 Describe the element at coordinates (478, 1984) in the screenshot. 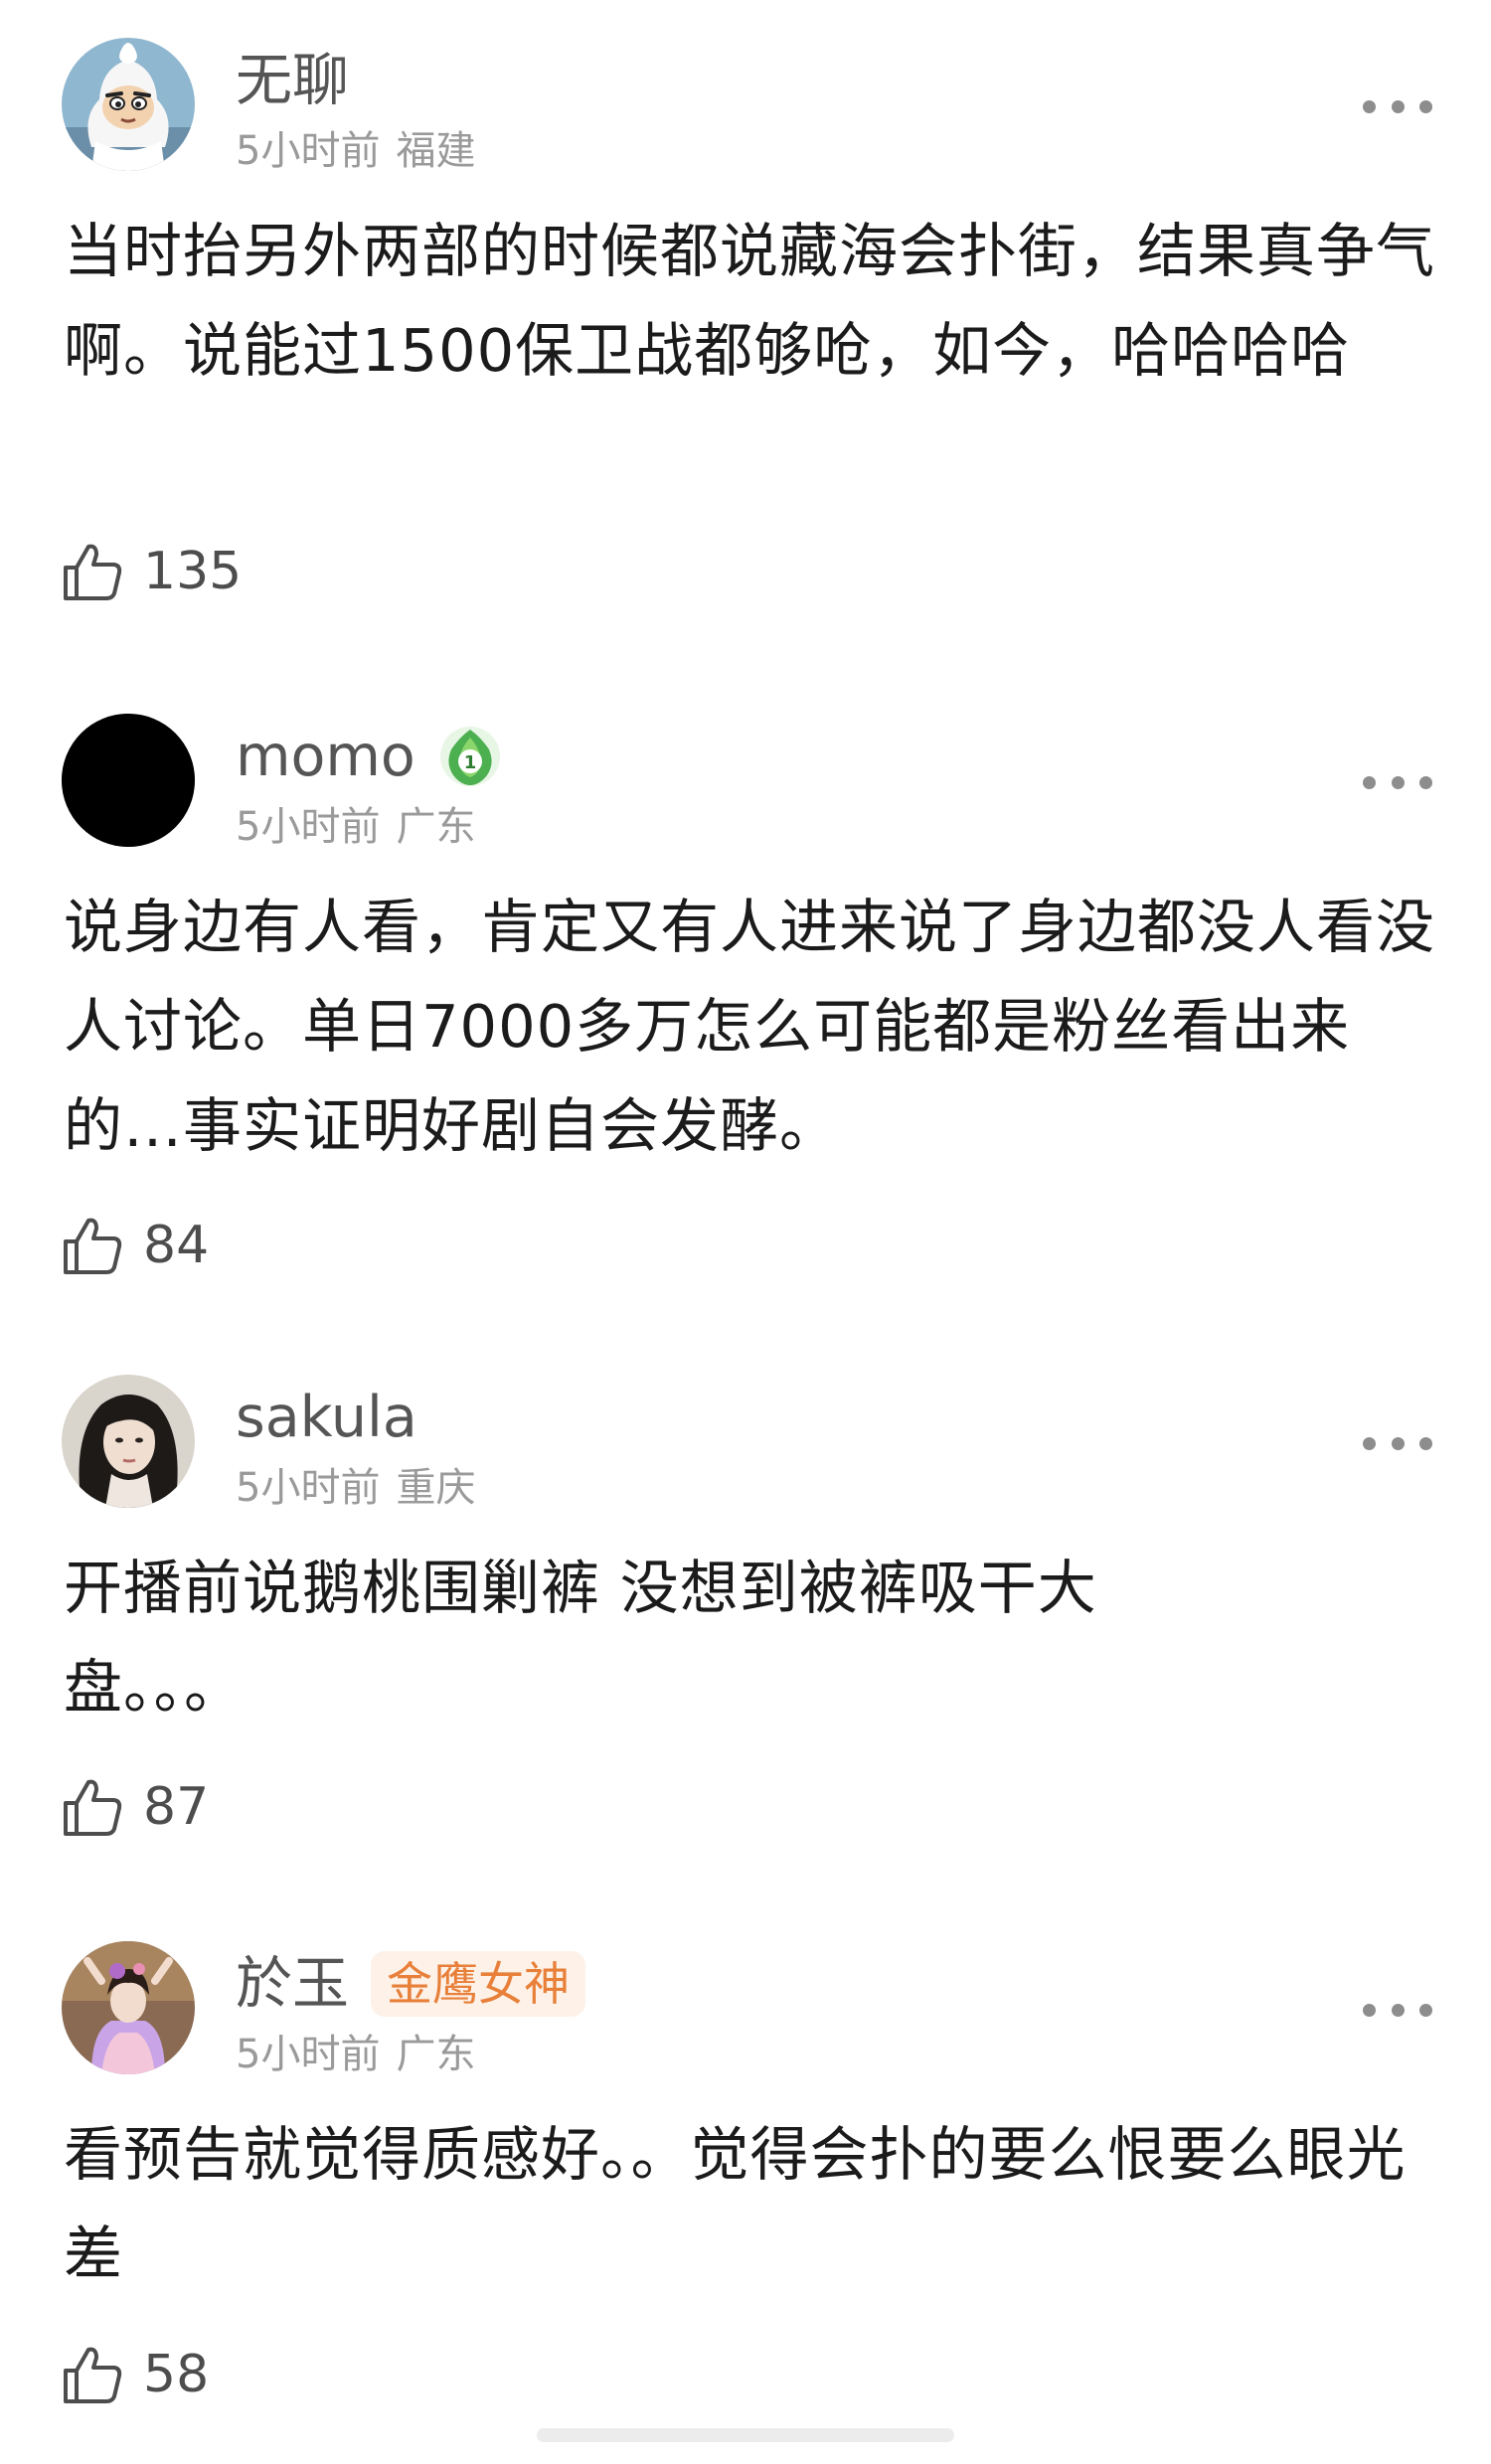

I see `title-badge: 金鹰女神` at that location.